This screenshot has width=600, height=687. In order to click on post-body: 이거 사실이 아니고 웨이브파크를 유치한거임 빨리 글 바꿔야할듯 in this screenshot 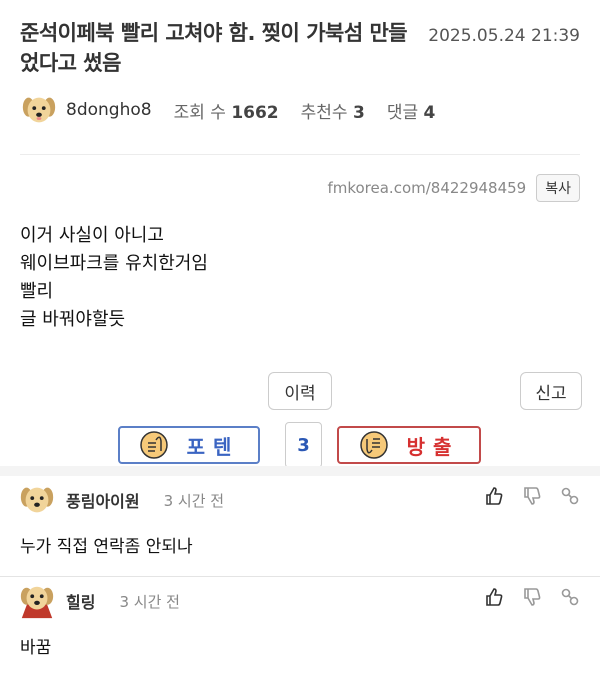, I will do `click(114, 278)`.